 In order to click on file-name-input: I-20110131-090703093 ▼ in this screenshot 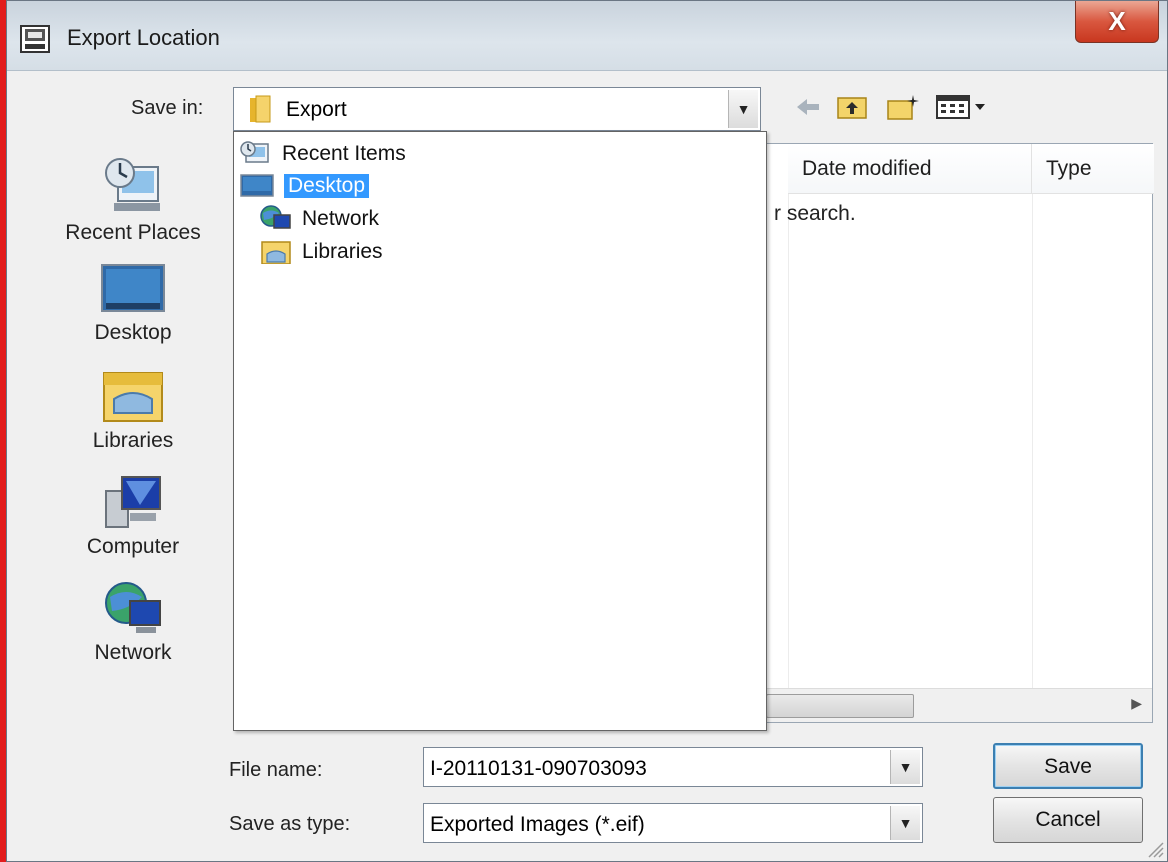, I will do `click(673, 767)`.